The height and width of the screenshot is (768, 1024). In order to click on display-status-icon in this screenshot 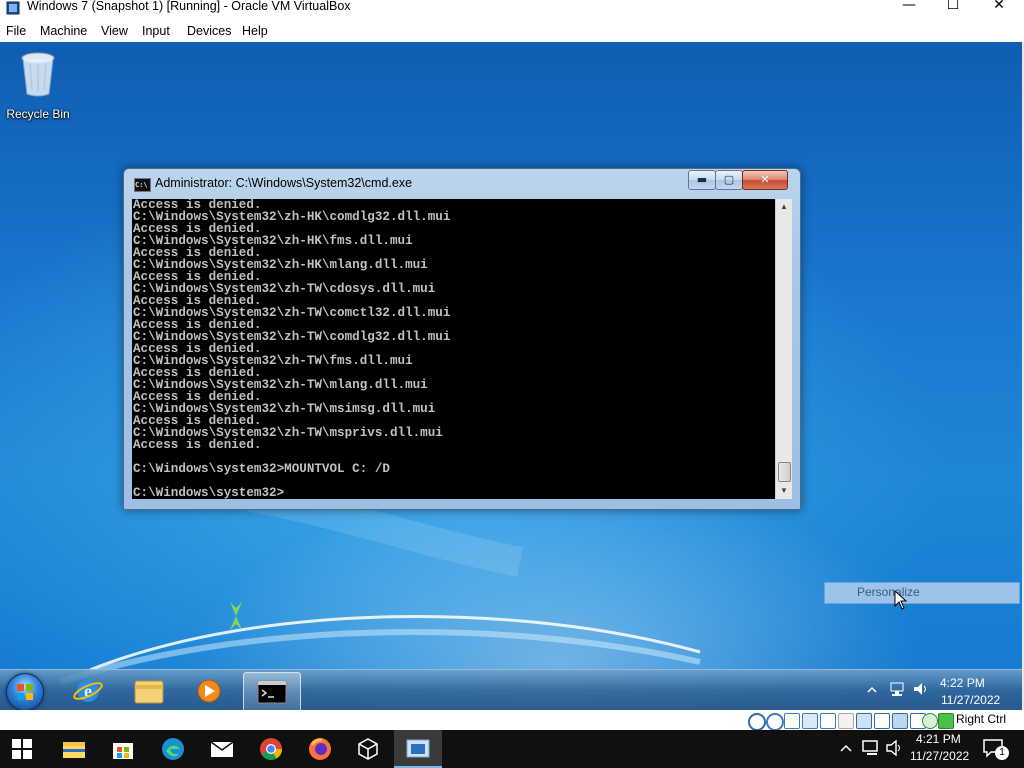, I will do `click(864, 721)`.